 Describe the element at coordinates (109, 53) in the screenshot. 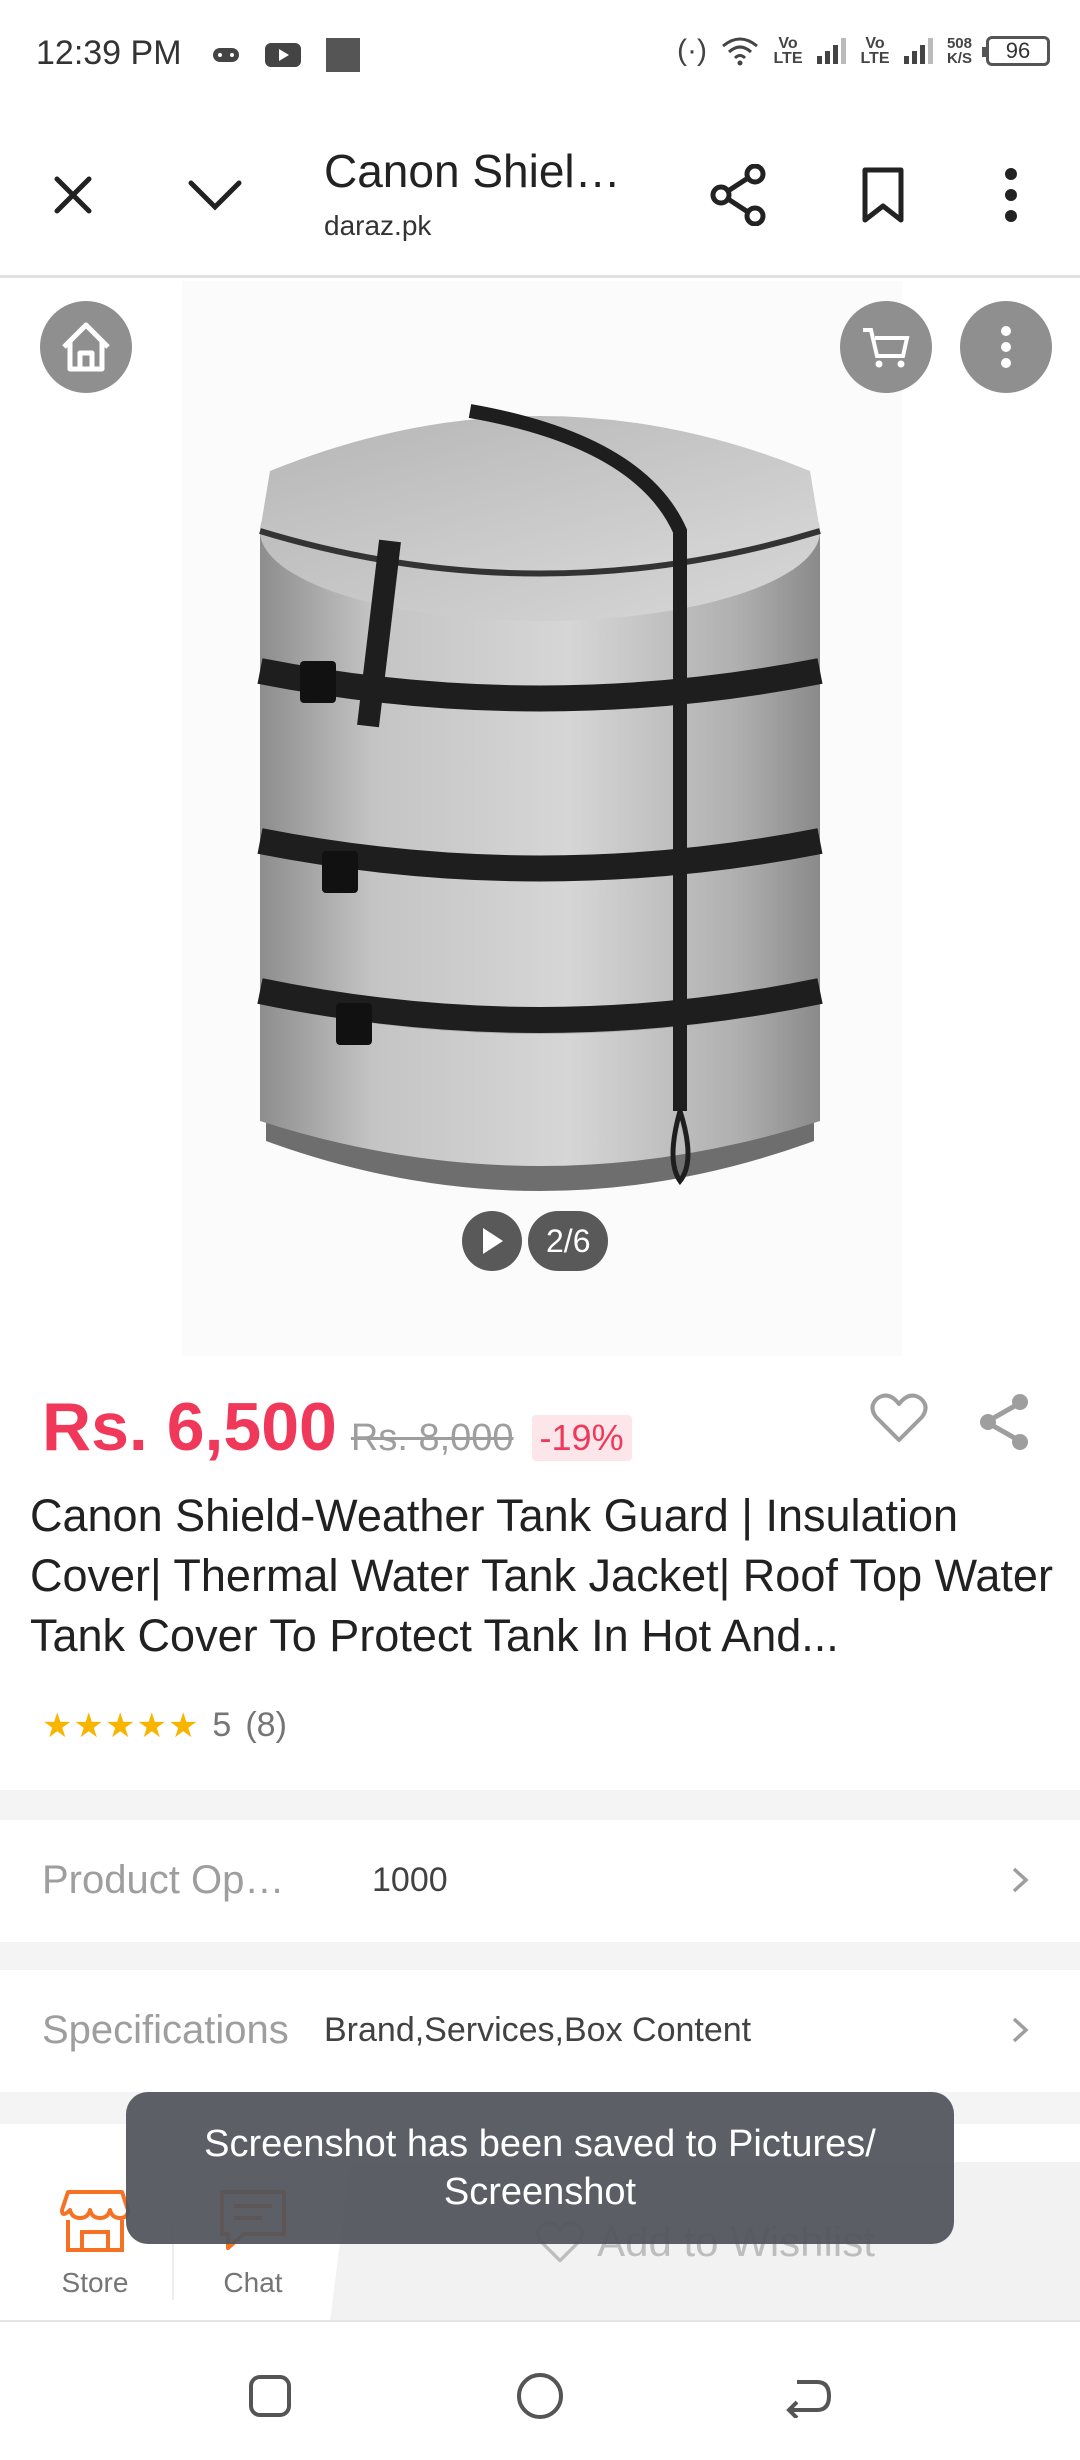

I see `status-time: 12:39 PM` at that location.